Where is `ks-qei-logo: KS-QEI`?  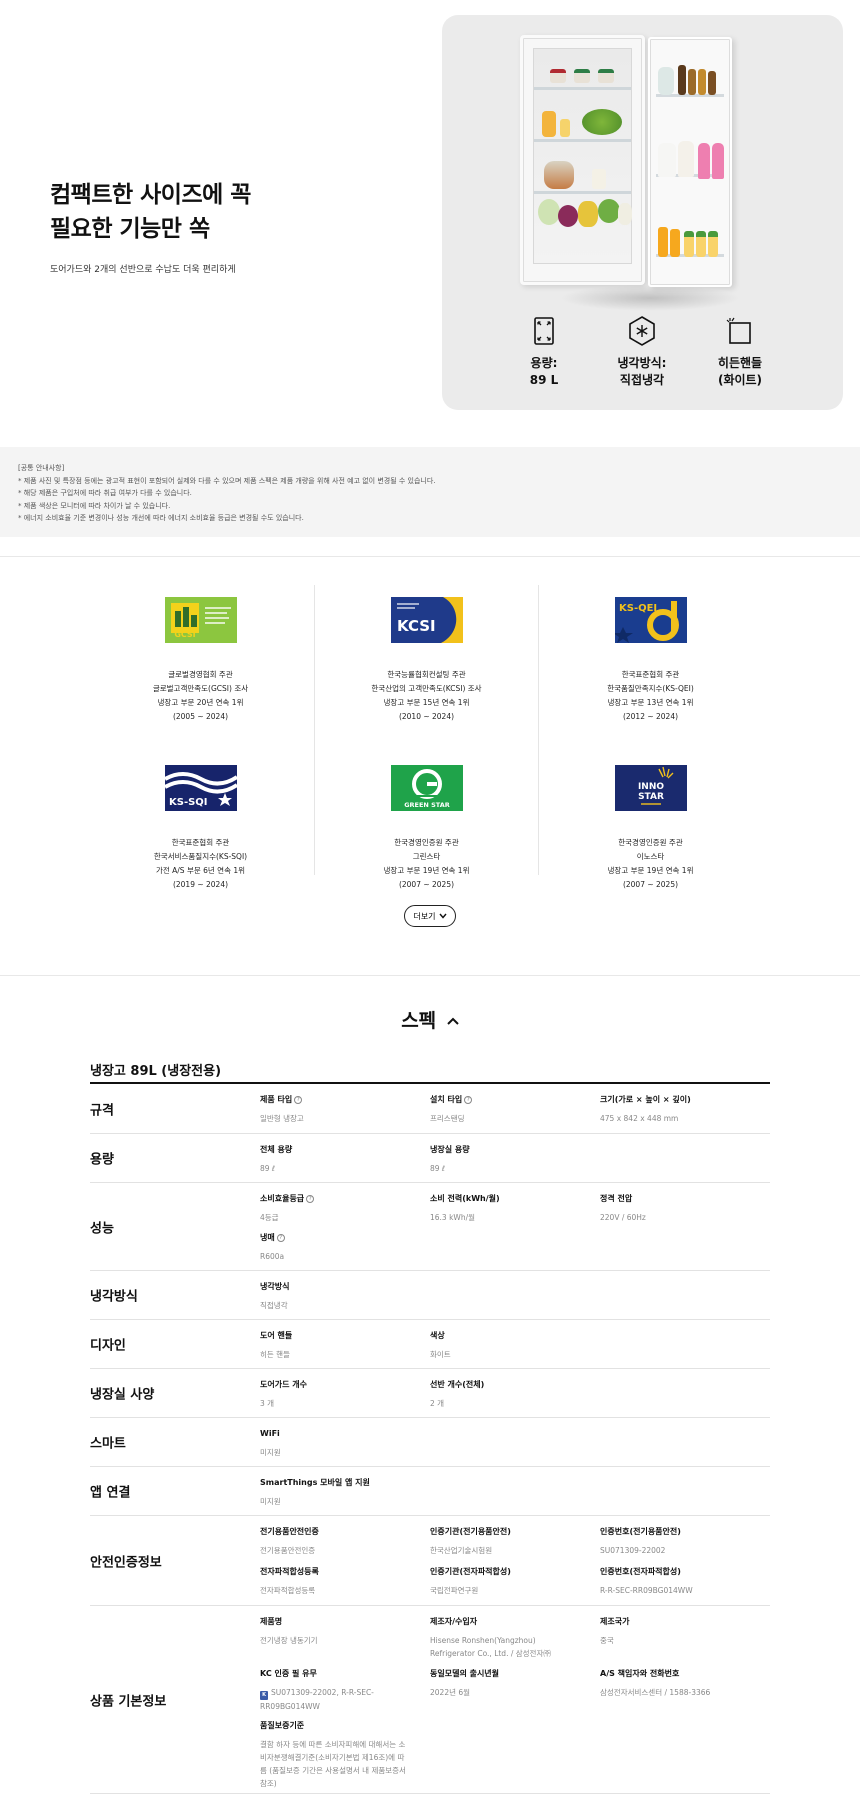
ks-qei-logo: KS-QEI is located at coordinates (650, 620).